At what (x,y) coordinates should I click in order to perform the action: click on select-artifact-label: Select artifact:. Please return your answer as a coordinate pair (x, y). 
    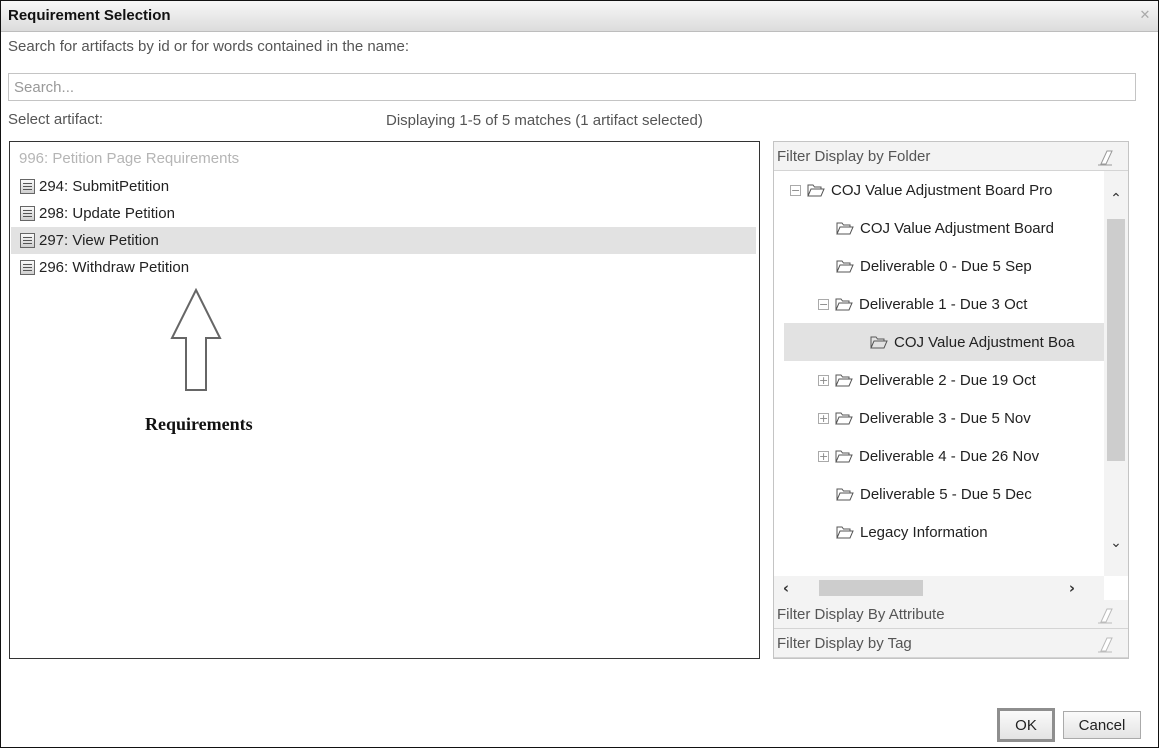
    Looking at the image, I should click on (56, 119).